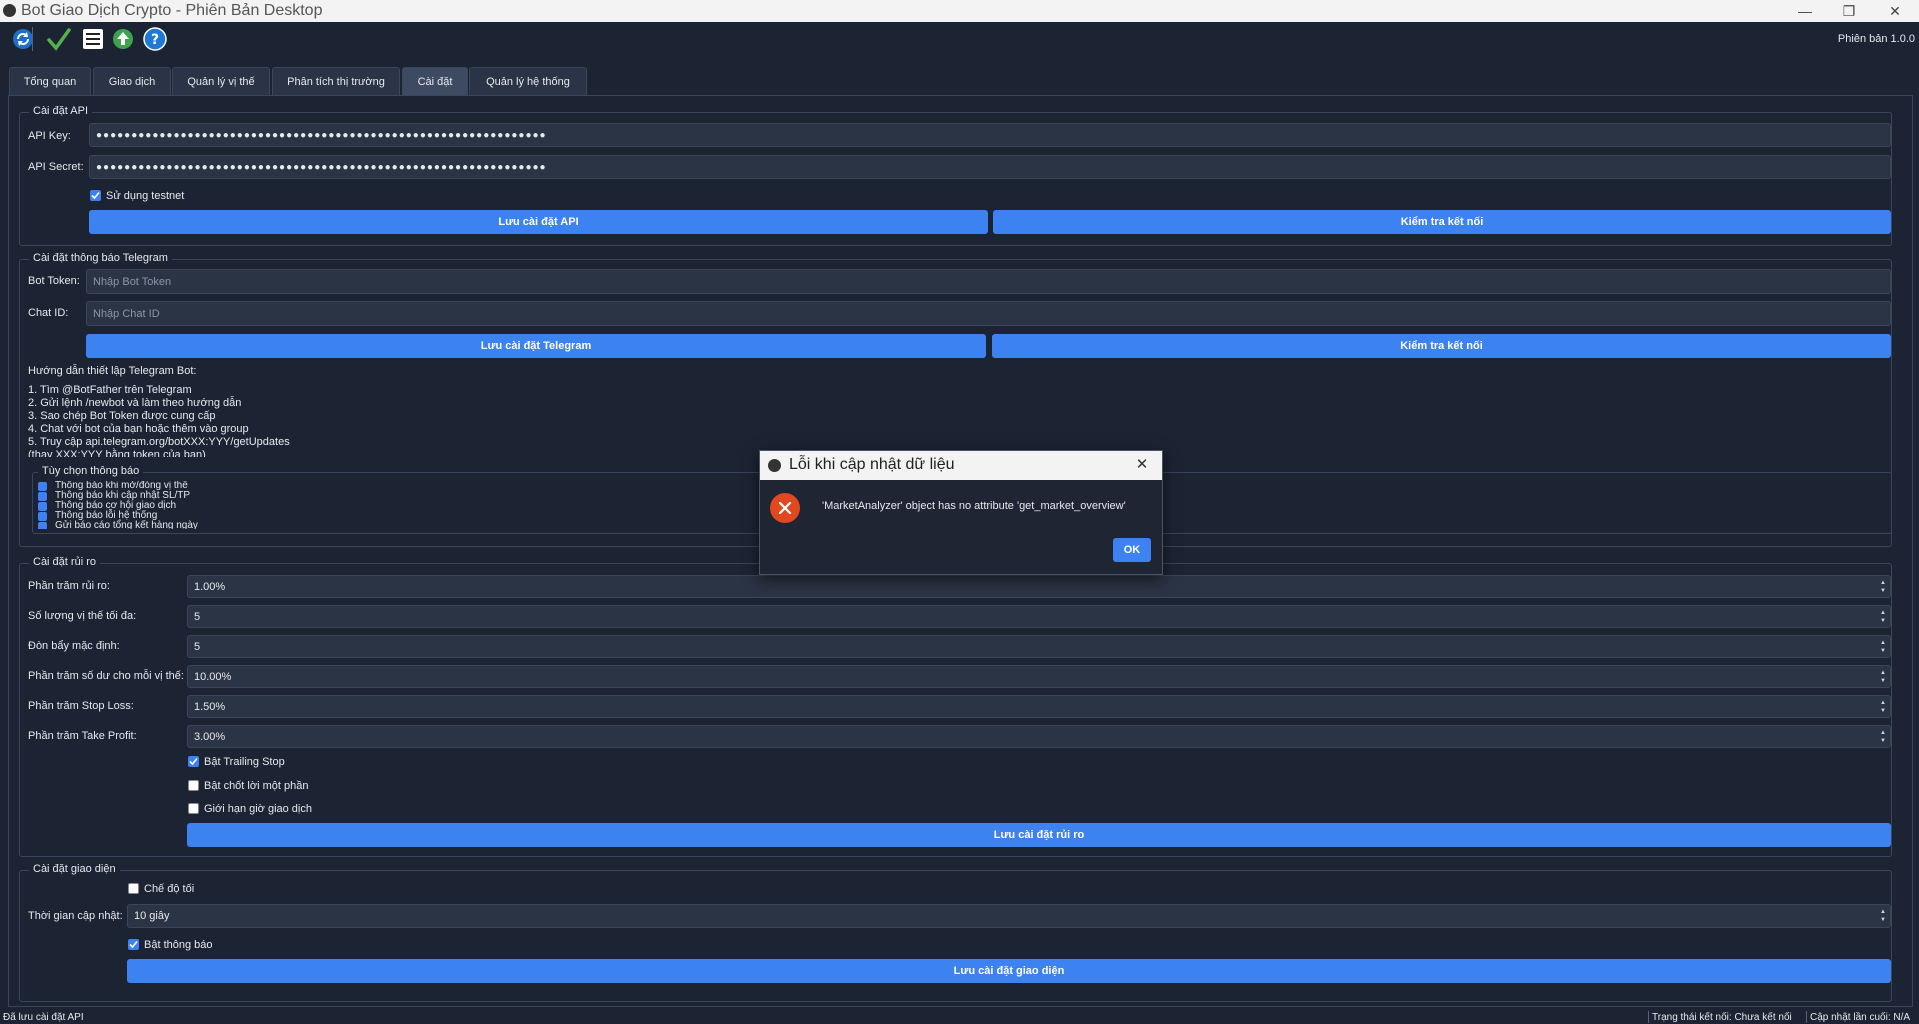 The height and width of the screenshot is (1024, 1919). I want to click on maximize-button: ❐, so click(1849, 11).